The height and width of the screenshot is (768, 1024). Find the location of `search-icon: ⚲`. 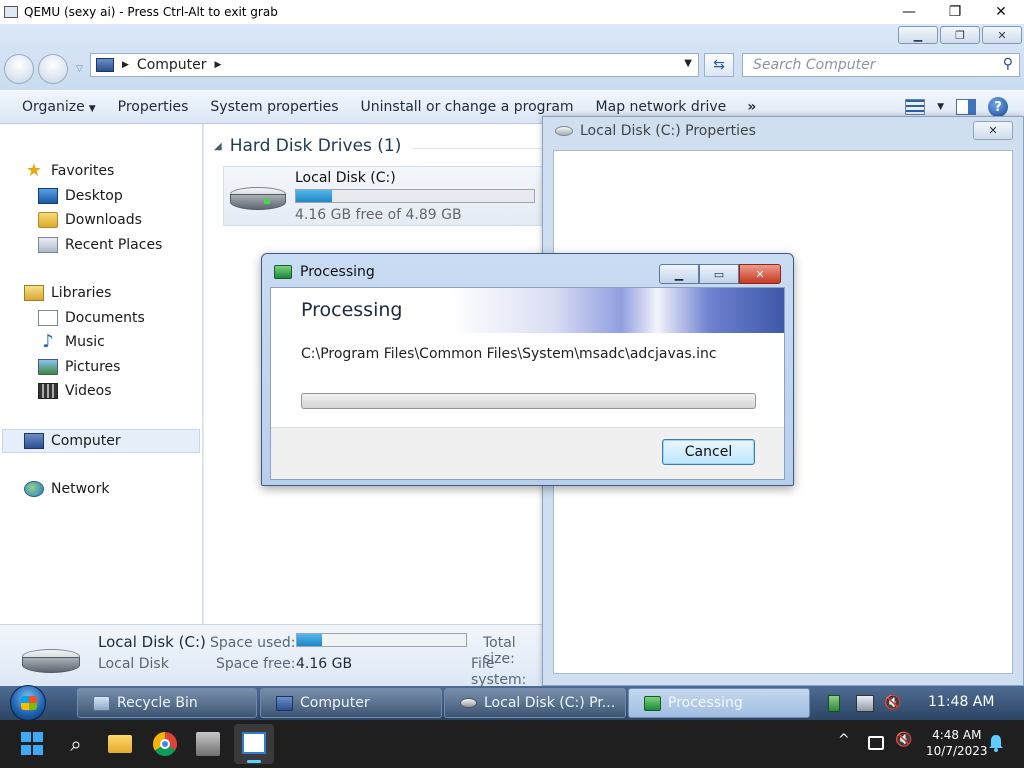

search-icon: ⚲ is located at coordinates (1008, 64).